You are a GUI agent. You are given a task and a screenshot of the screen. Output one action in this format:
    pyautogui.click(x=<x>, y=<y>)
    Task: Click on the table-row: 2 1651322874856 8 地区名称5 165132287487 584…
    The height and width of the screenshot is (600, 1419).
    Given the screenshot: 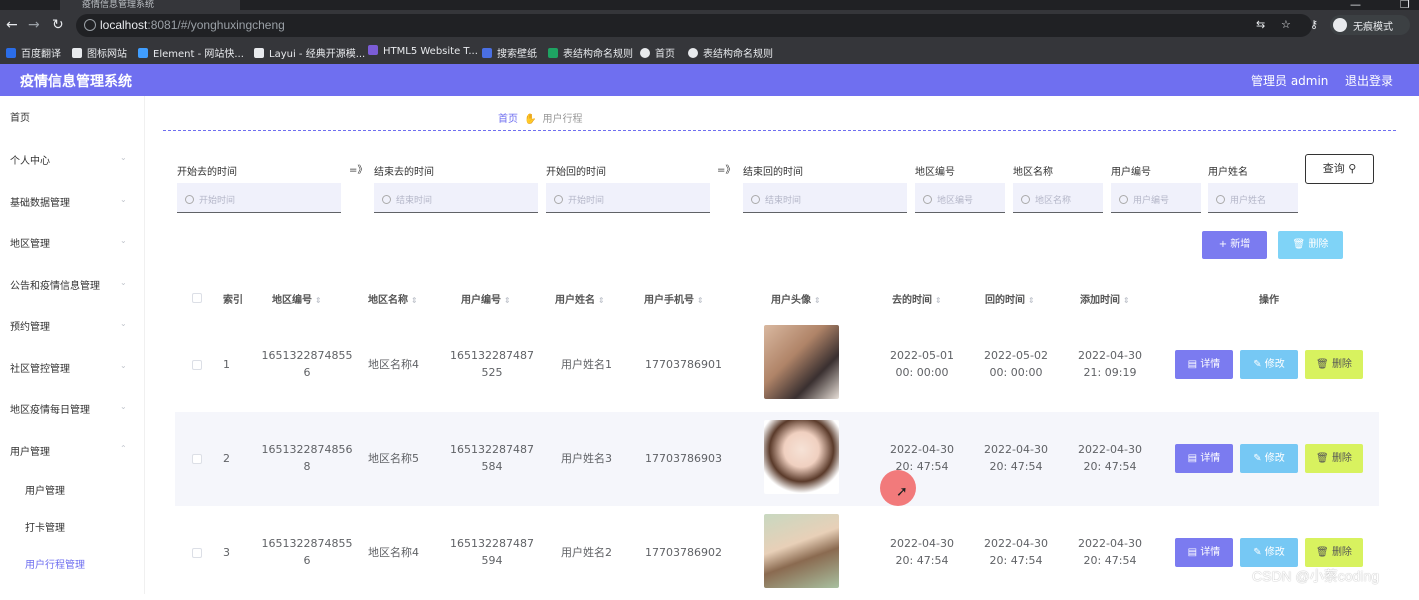 What is the action you would take?
    pyautogui.click(x=777, y=459)
    